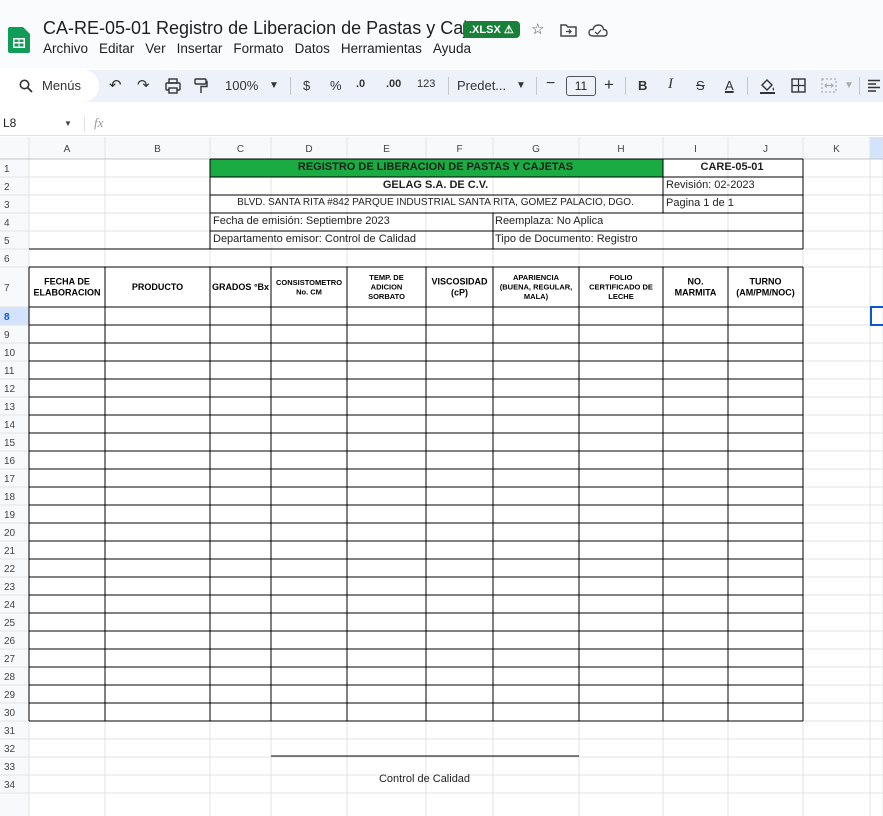 This screenshot has height=816, width=883. I want to click on page-number-text: Pagina 1 de 1, so click(700, 203).